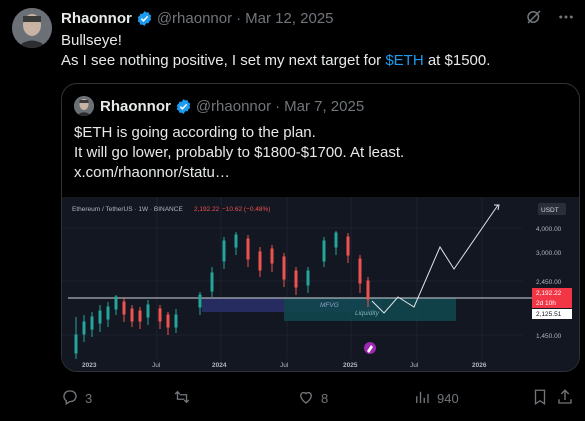  Describe the element at coordinates (534, 19) in the screenshot. I see `grok-icon` at that location.